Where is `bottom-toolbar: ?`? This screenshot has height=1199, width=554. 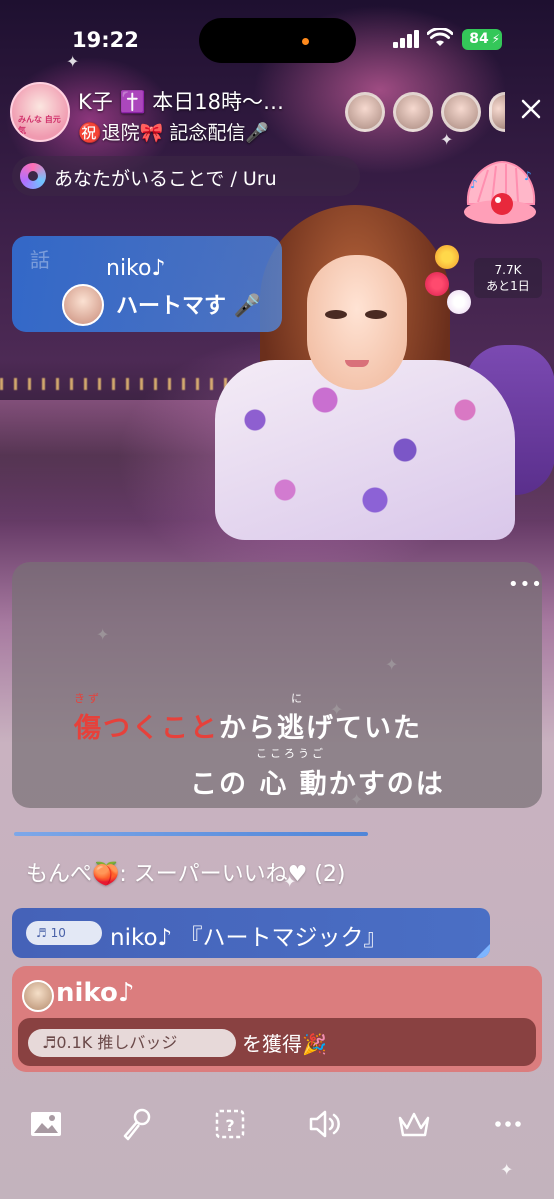 bottom-toolbar: ? is located at coordinates (277, 1125).